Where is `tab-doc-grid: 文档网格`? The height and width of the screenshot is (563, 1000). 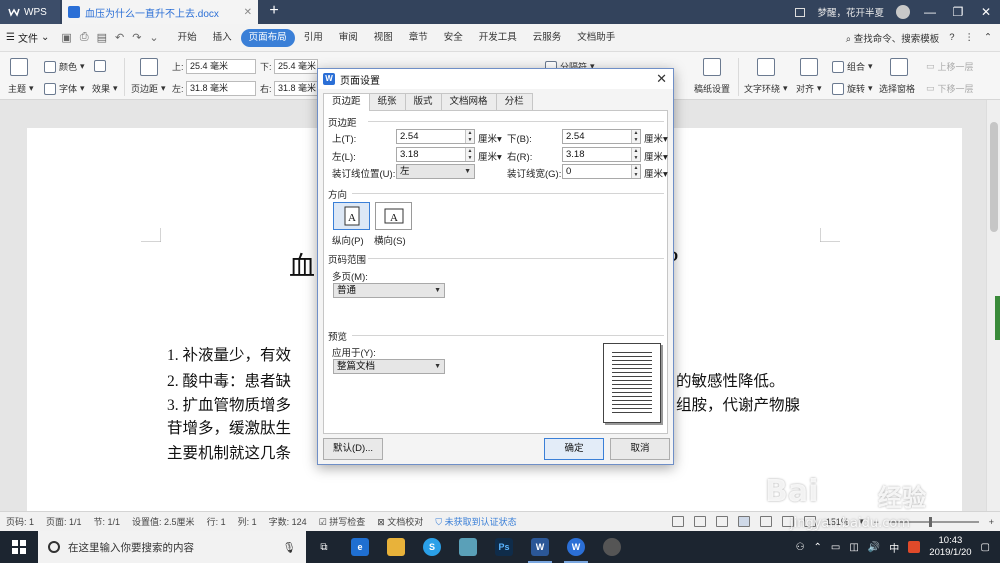 tab-doc-grid: 文档网格 is located at coordinates (468, 101).